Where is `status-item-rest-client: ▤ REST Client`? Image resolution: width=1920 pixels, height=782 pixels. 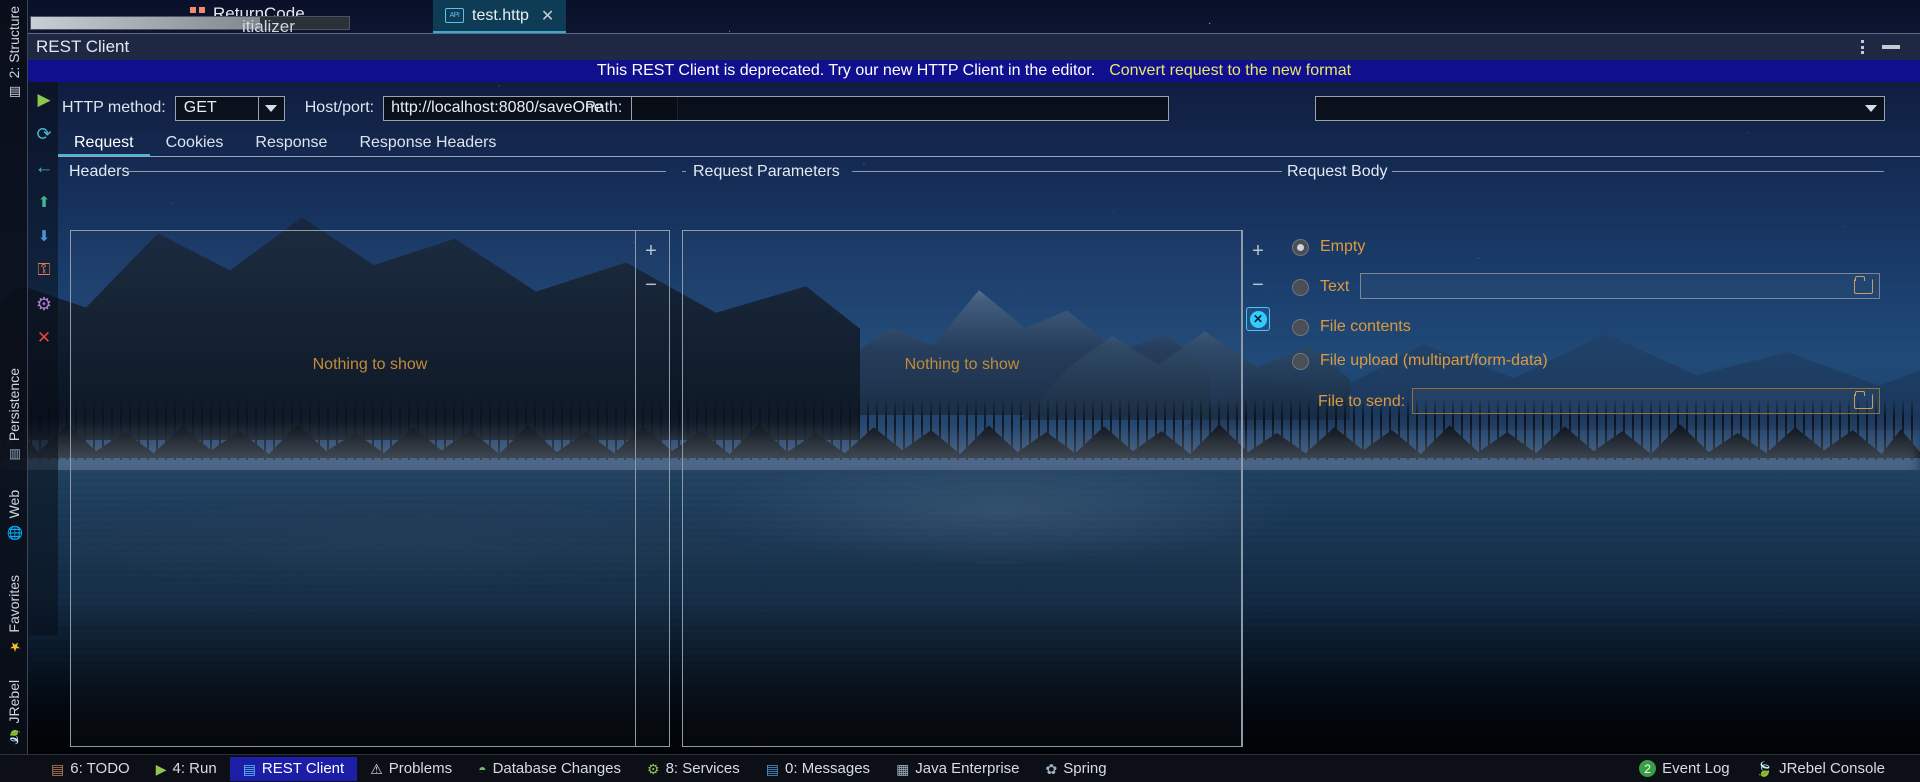 status-item-rest-client: ▤ REST Client is located at coordinates (293, 768).